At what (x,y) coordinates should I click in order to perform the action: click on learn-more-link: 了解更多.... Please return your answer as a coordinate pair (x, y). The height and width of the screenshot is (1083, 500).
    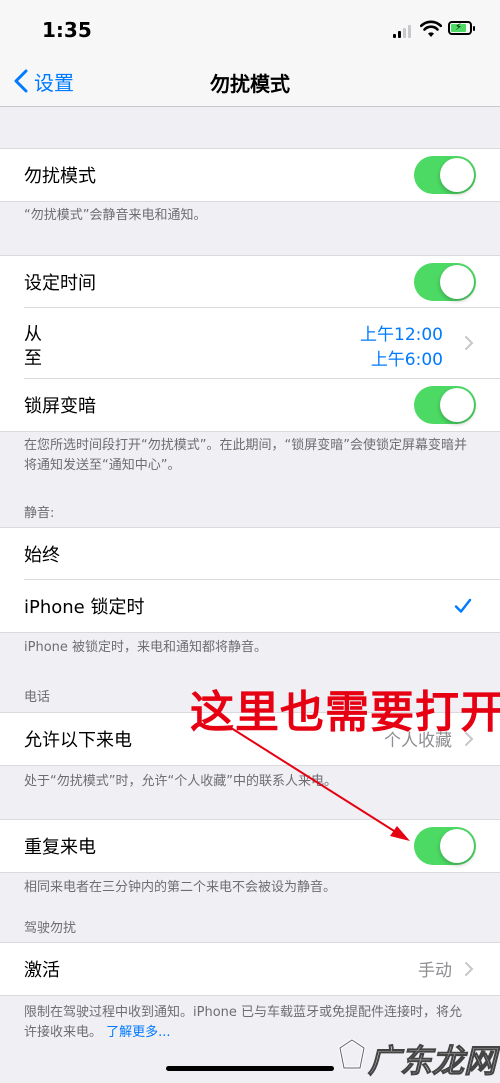
    Looking at the image, I should click on (138, 1032).